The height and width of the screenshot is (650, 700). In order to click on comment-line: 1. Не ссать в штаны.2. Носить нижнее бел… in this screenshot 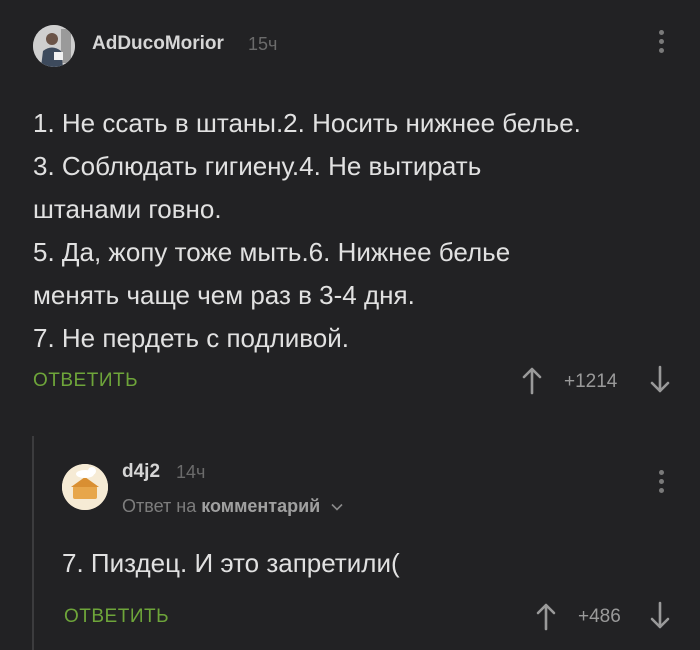, I will do `click(307, 123)`.